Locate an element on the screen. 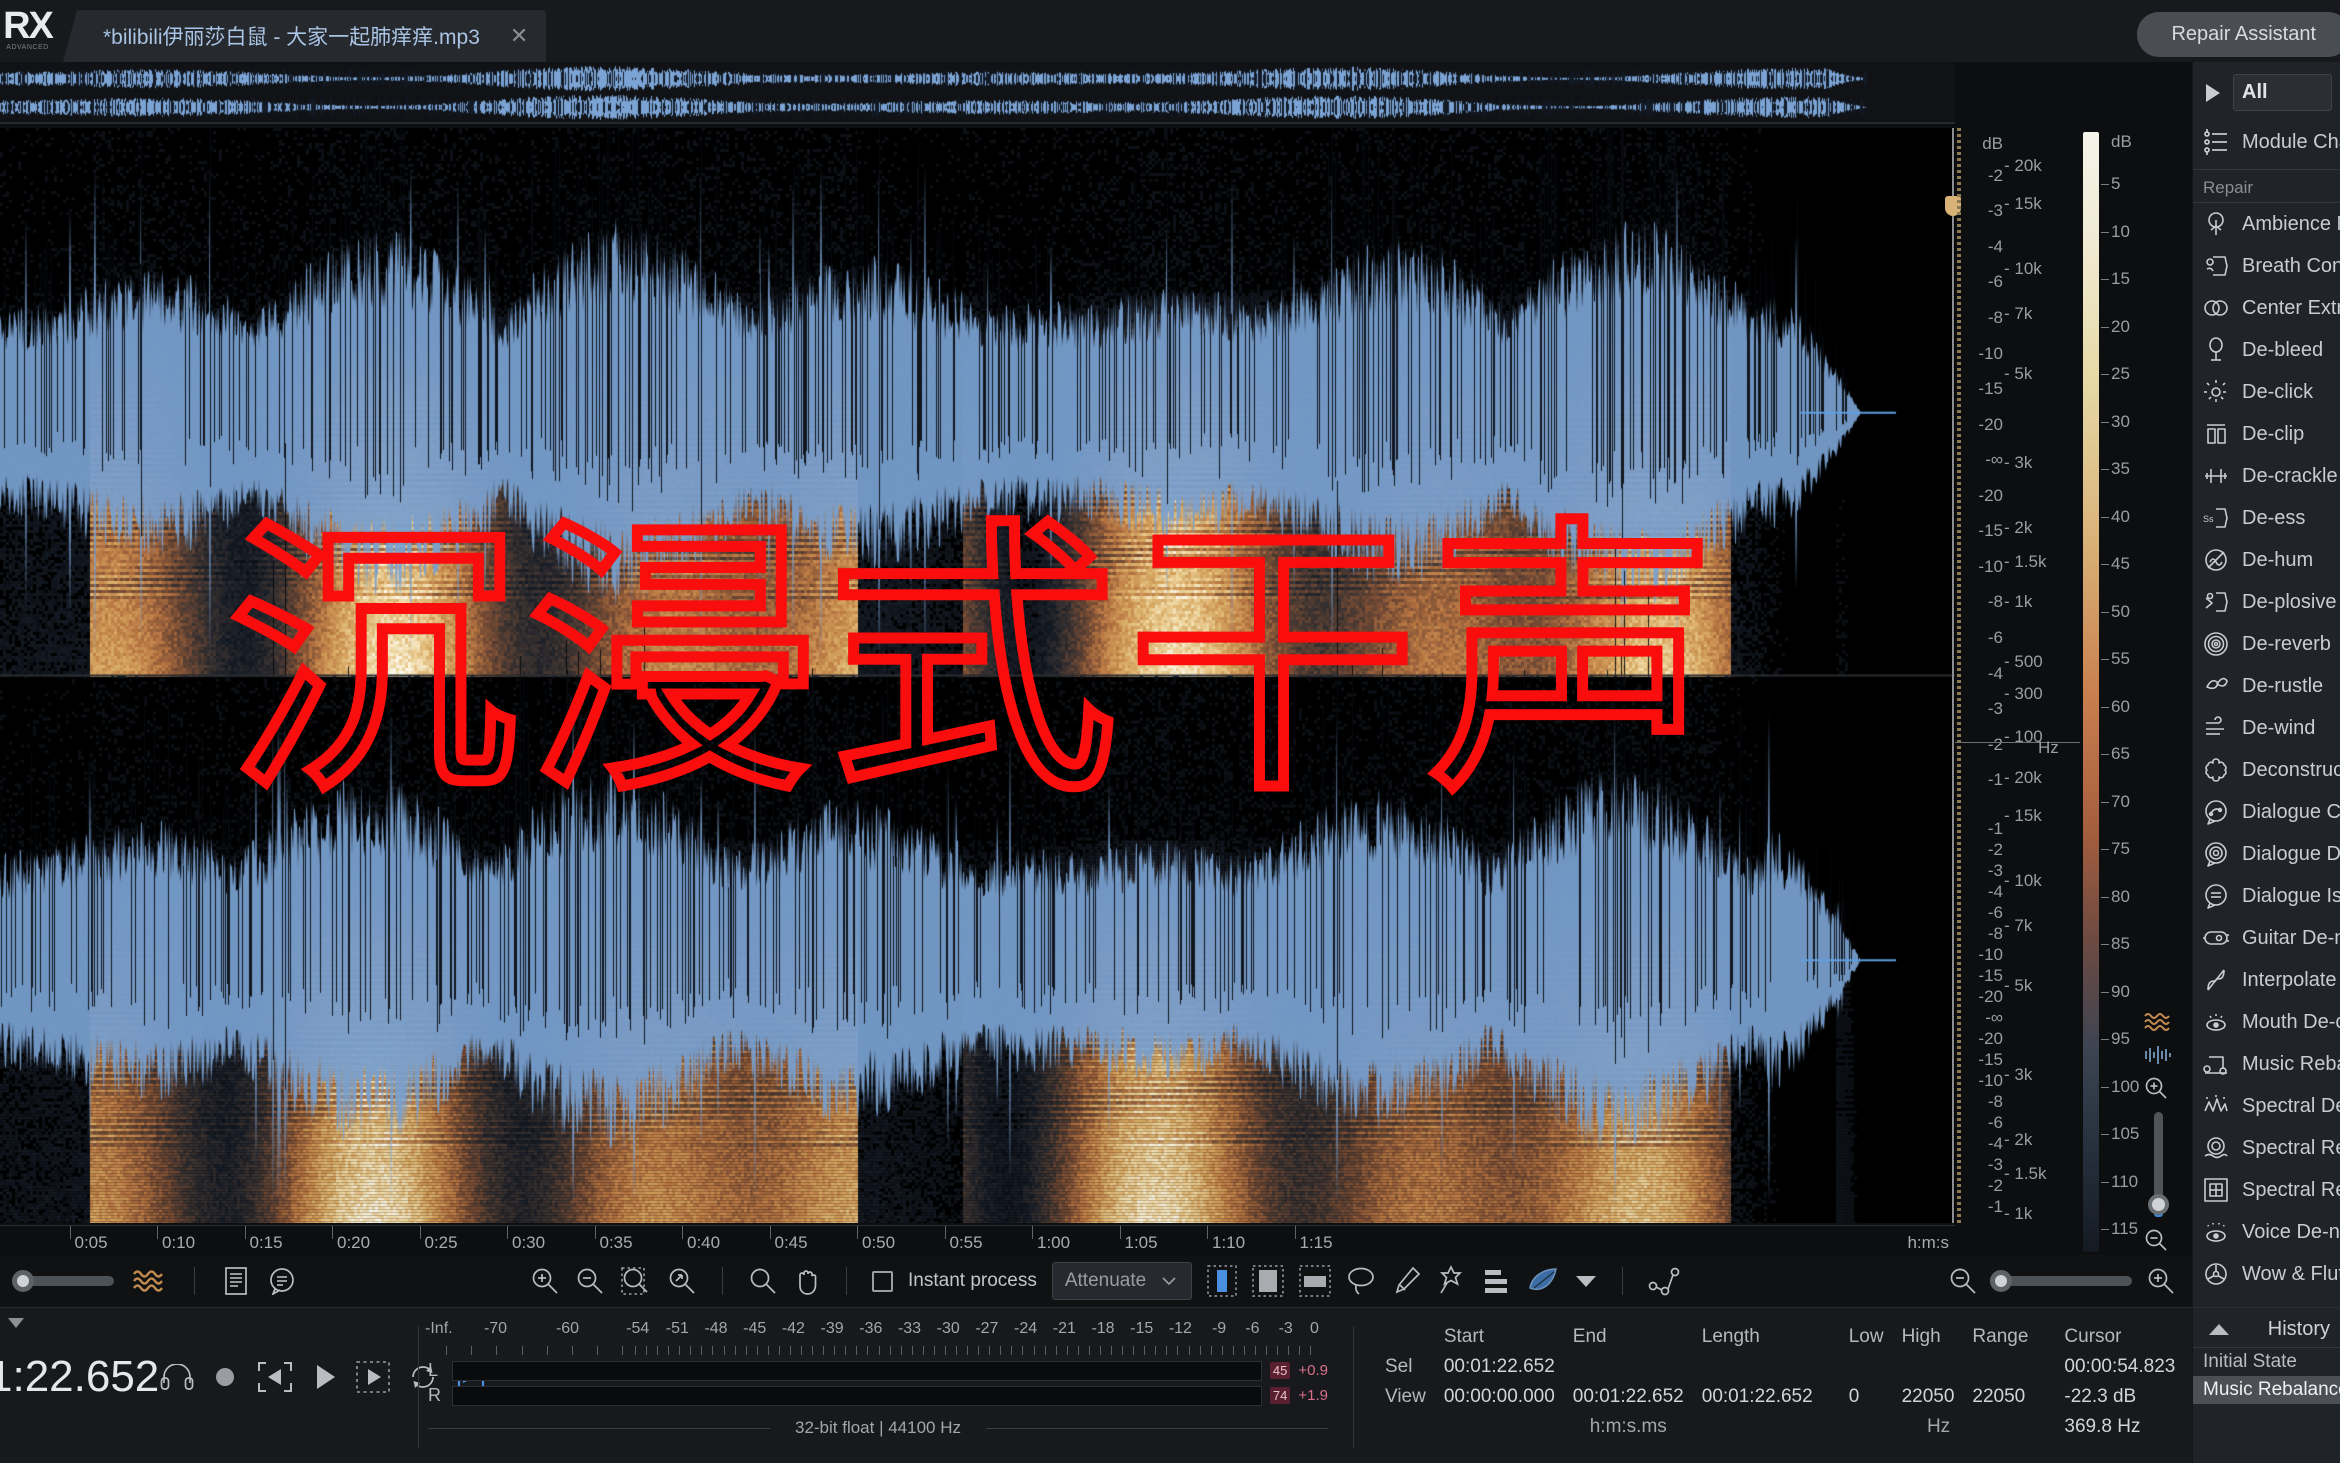  module-item-mouth-de-click: Mouth De-click is located at coordinates (2266, 1022).